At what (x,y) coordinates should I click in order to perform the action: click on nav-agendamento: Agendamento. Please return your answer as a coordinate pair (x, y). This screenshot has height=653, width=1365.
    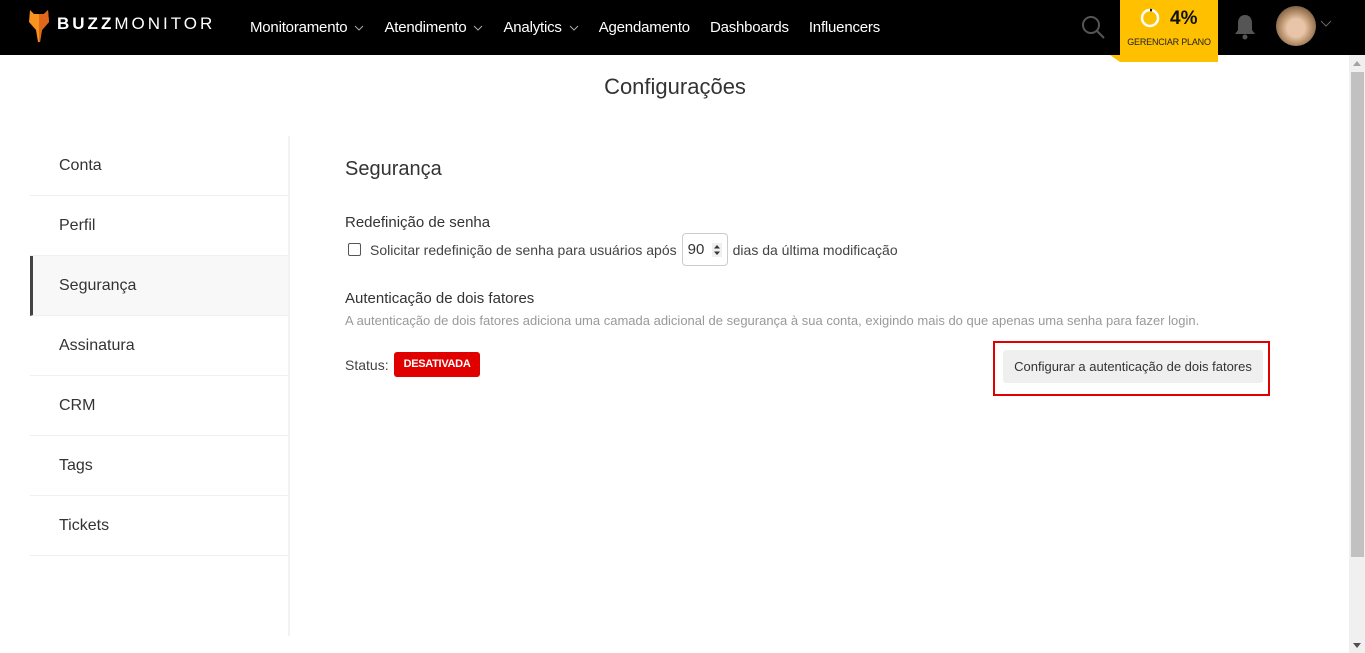
    Looking at the image, I should click on (644, 27).